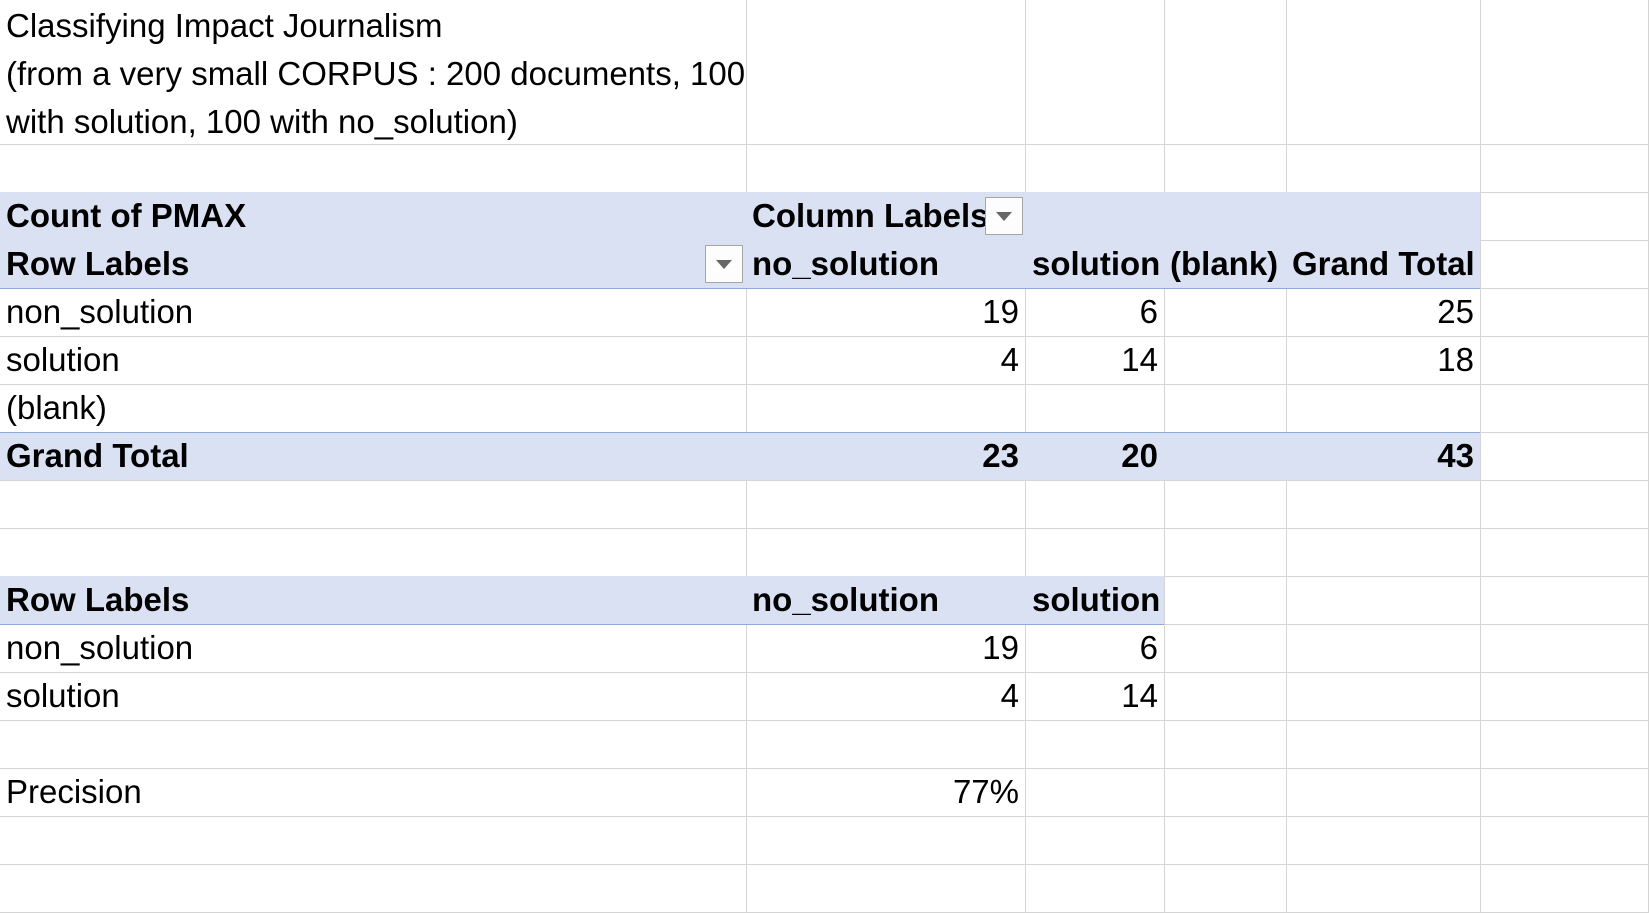 The height and width of the screenshot is (913, 1649). What do you see at coordinates (1225, 264) in the screenshot?
I see `pivot-col-header-blank: (blank)` at bounding box center [1225, 264].